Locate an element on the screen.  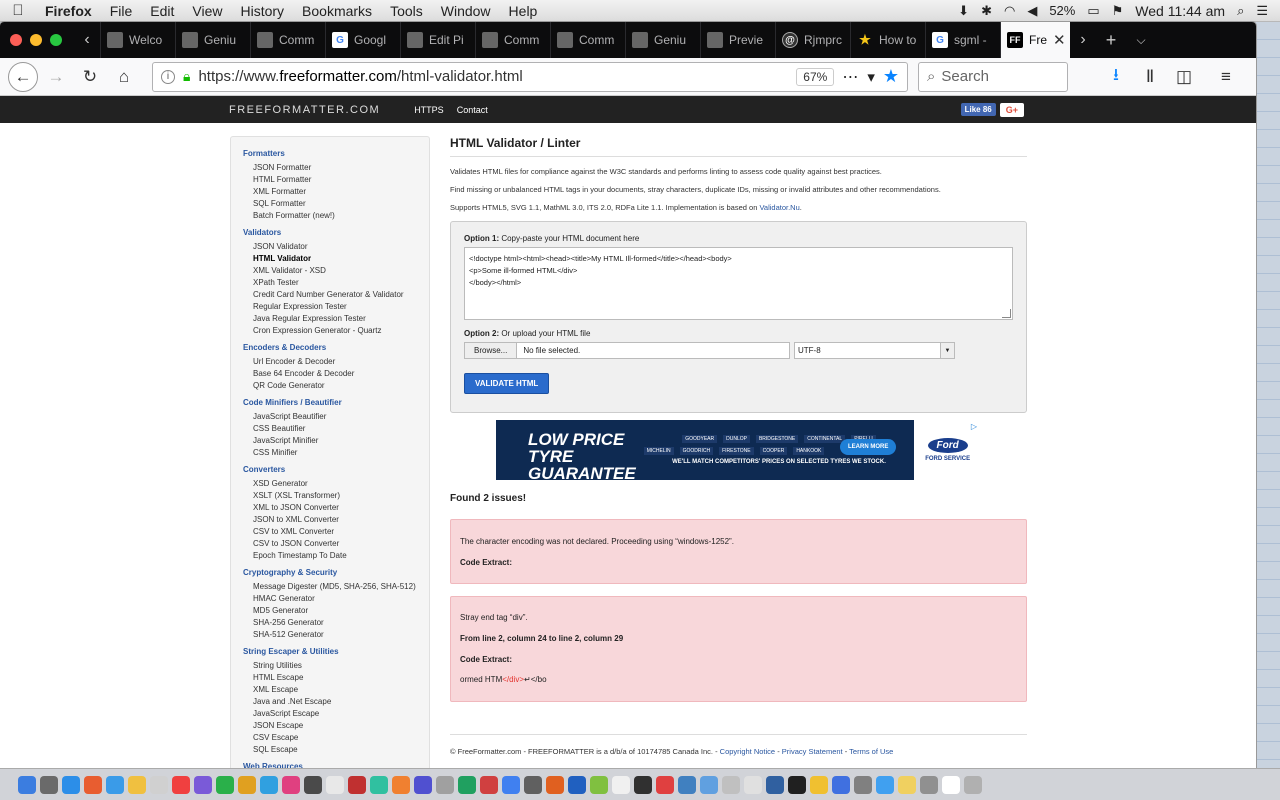
sidebar-link: MD5 Generator is located at coordinates (330, 611).